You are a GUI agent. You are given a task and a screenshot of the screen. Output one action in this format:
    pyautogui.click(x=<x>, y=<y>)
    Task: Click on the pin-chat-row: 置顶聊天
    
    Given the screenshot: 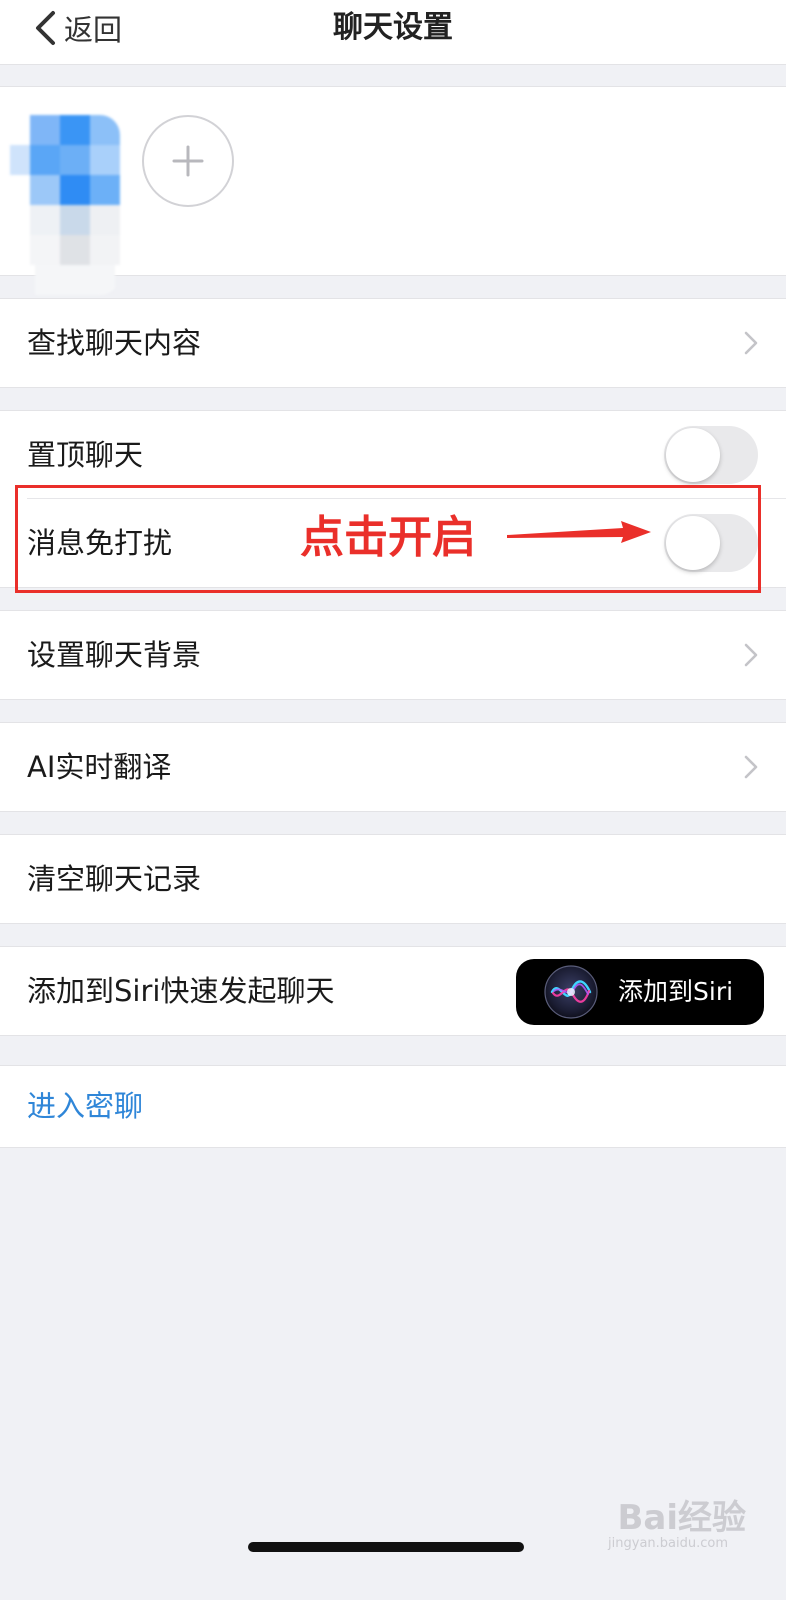 What is the action you would take?
    pyautogui.click(x=393, y=455)
    